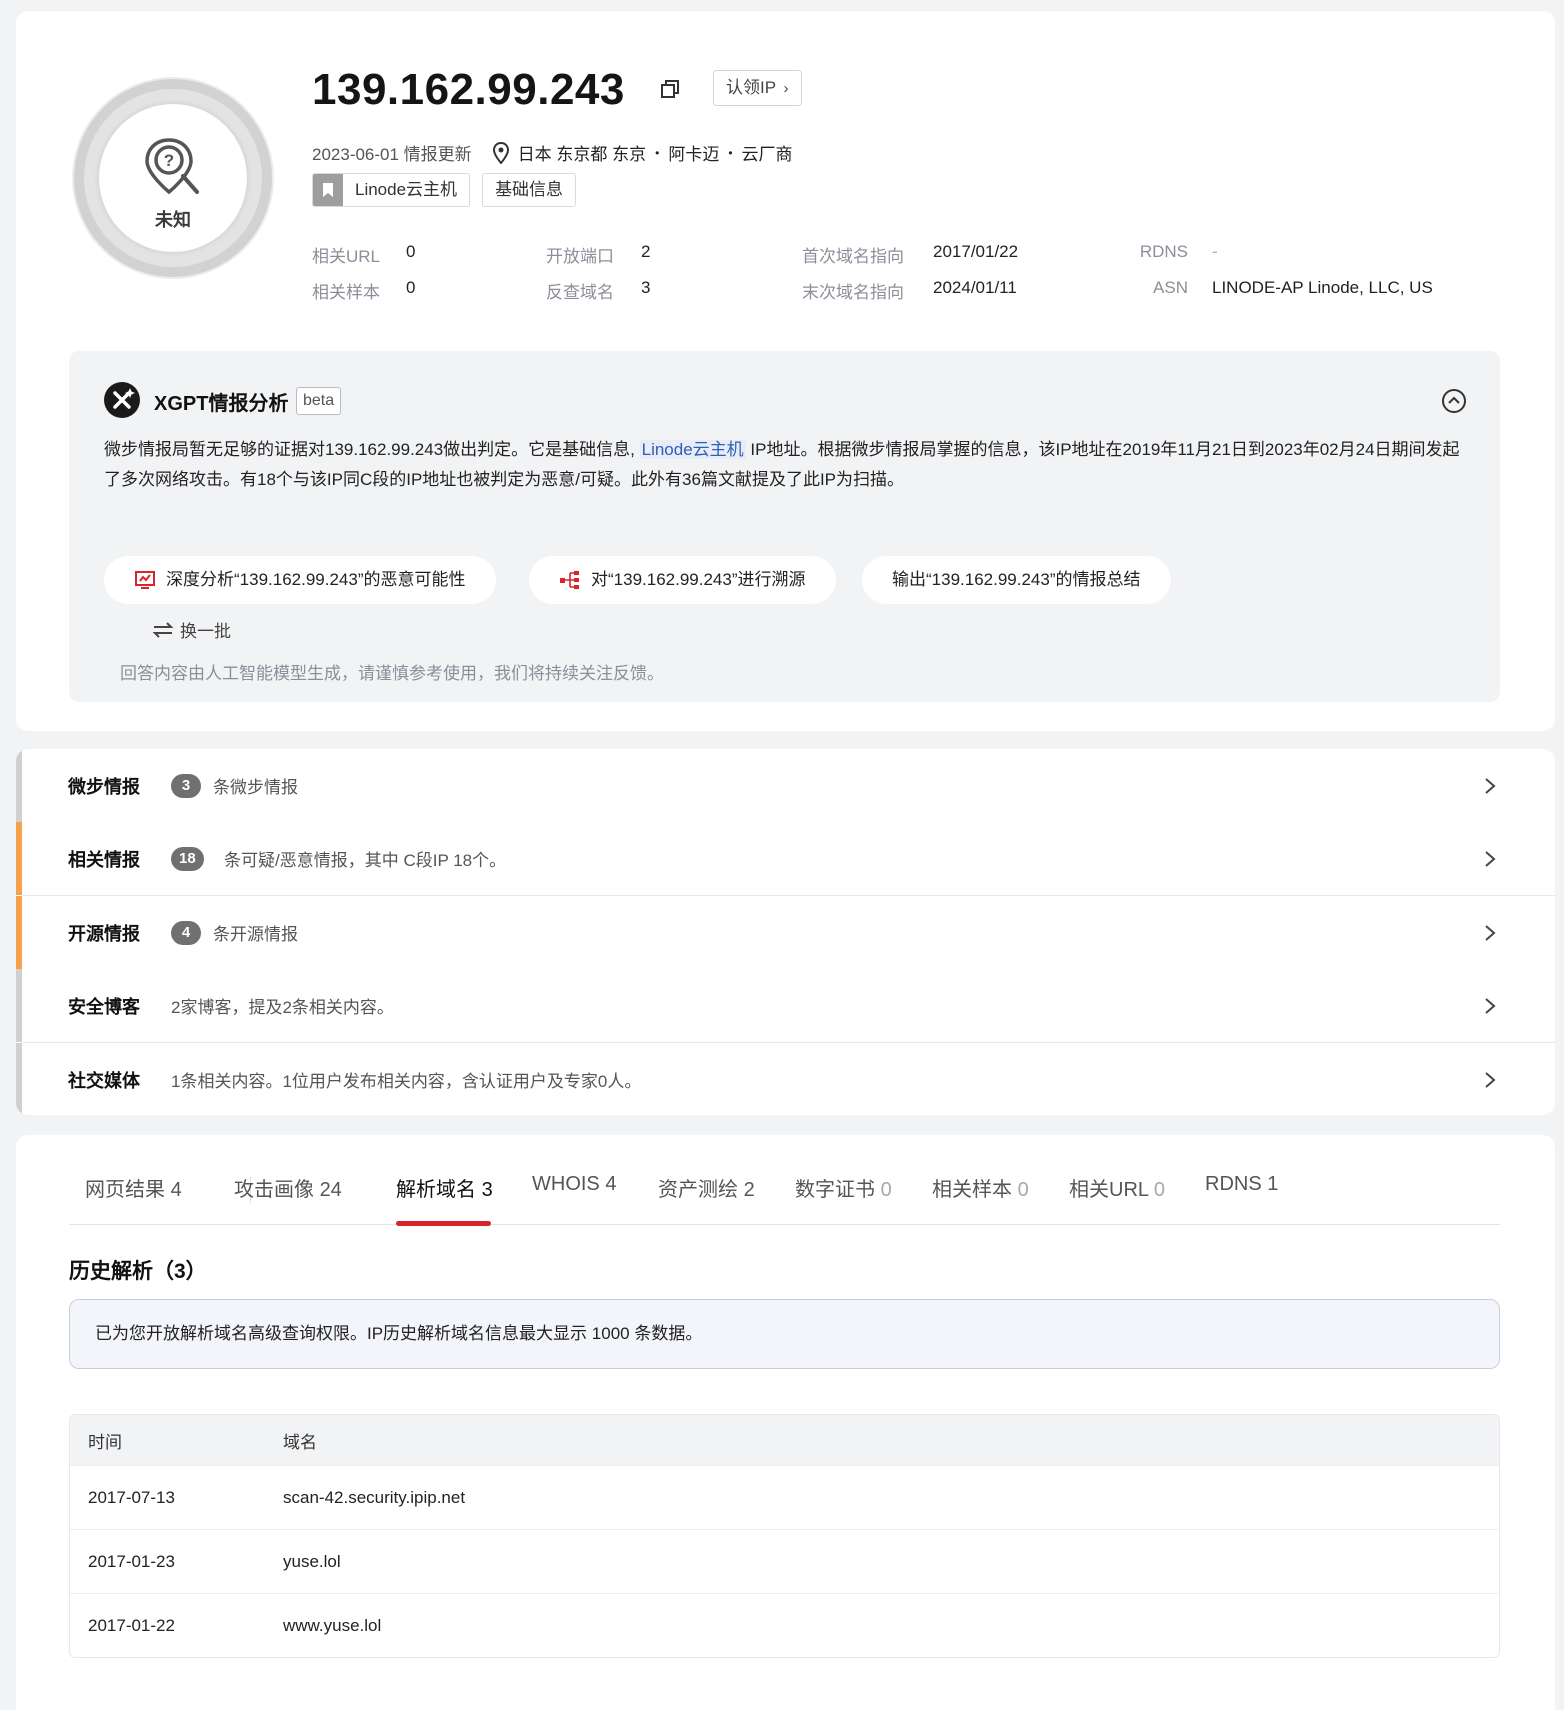  I want to click on stat-label: 末次域名指向, so click(853, 292).